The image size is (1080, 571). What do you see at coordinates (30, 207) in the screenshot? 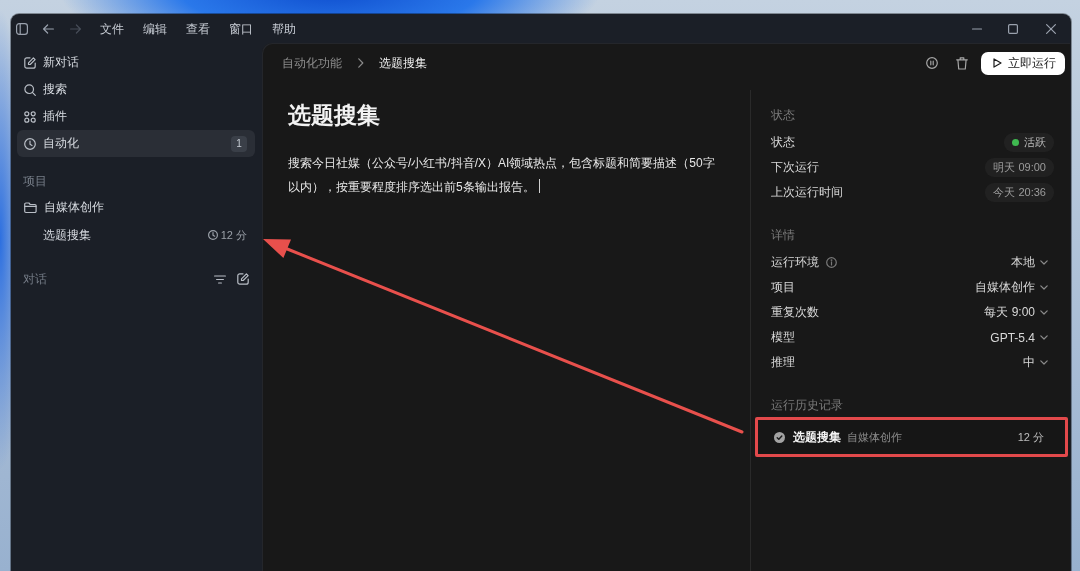
I see `folder-icon` at bounding box center [30, 207].